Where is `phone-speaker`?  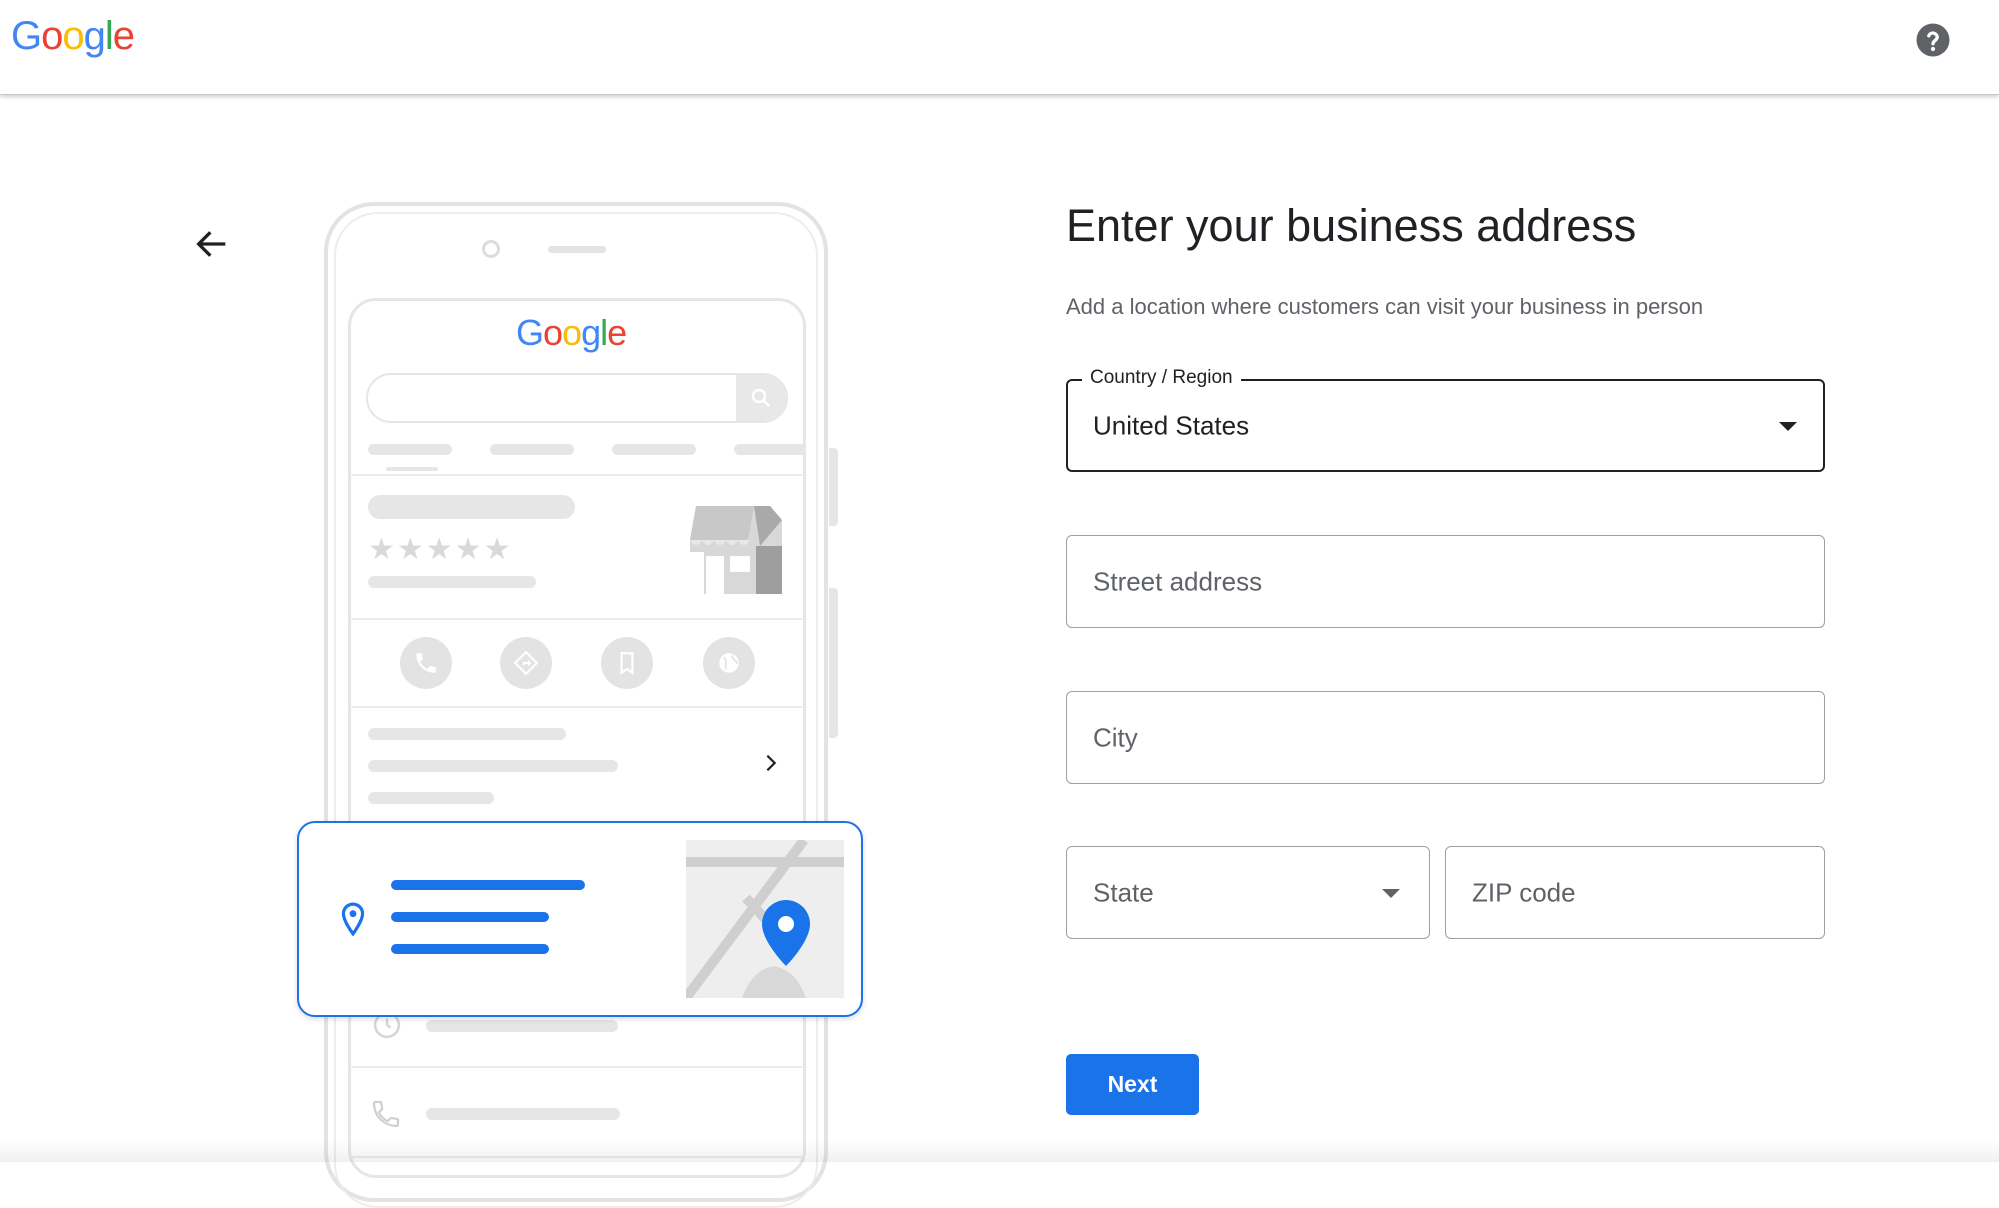 phone-speaker is located at coordinates (577, 249).